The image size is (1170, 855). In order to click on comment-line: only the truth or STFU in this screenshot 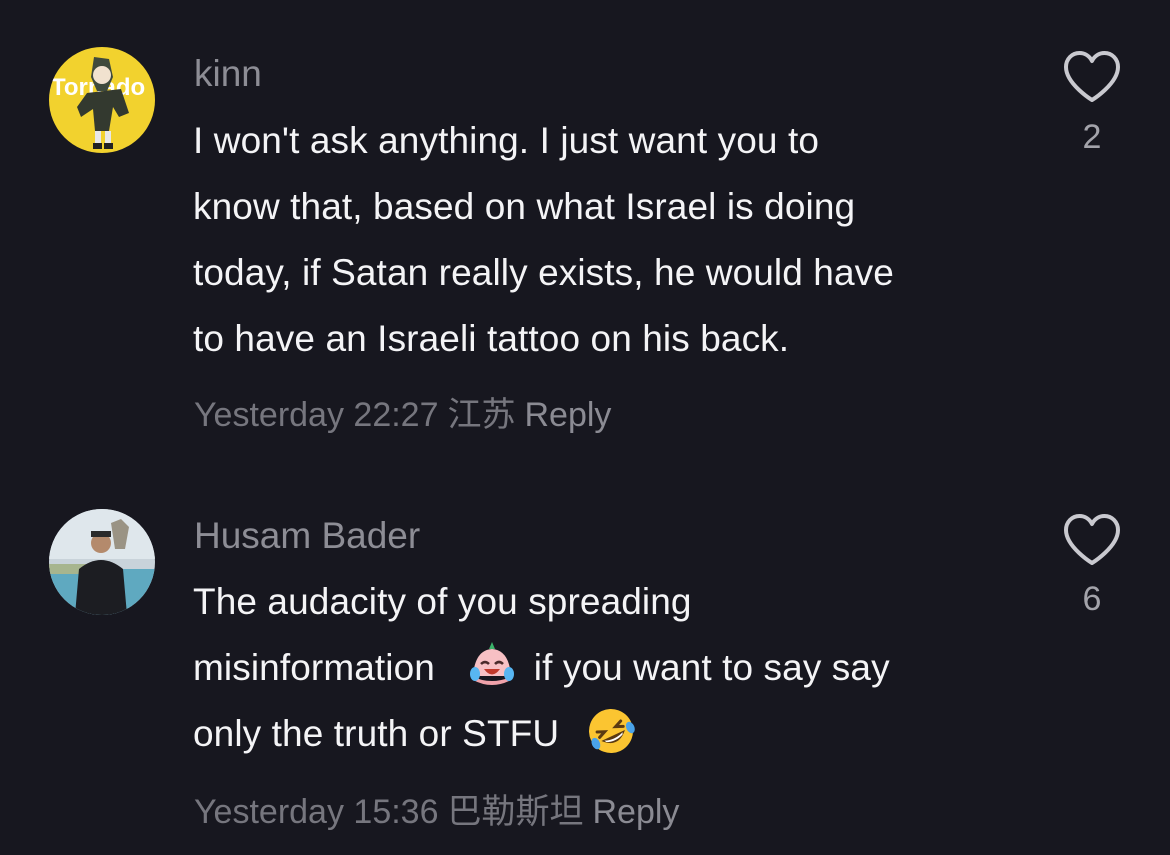, I will do `click(613, 734)`.